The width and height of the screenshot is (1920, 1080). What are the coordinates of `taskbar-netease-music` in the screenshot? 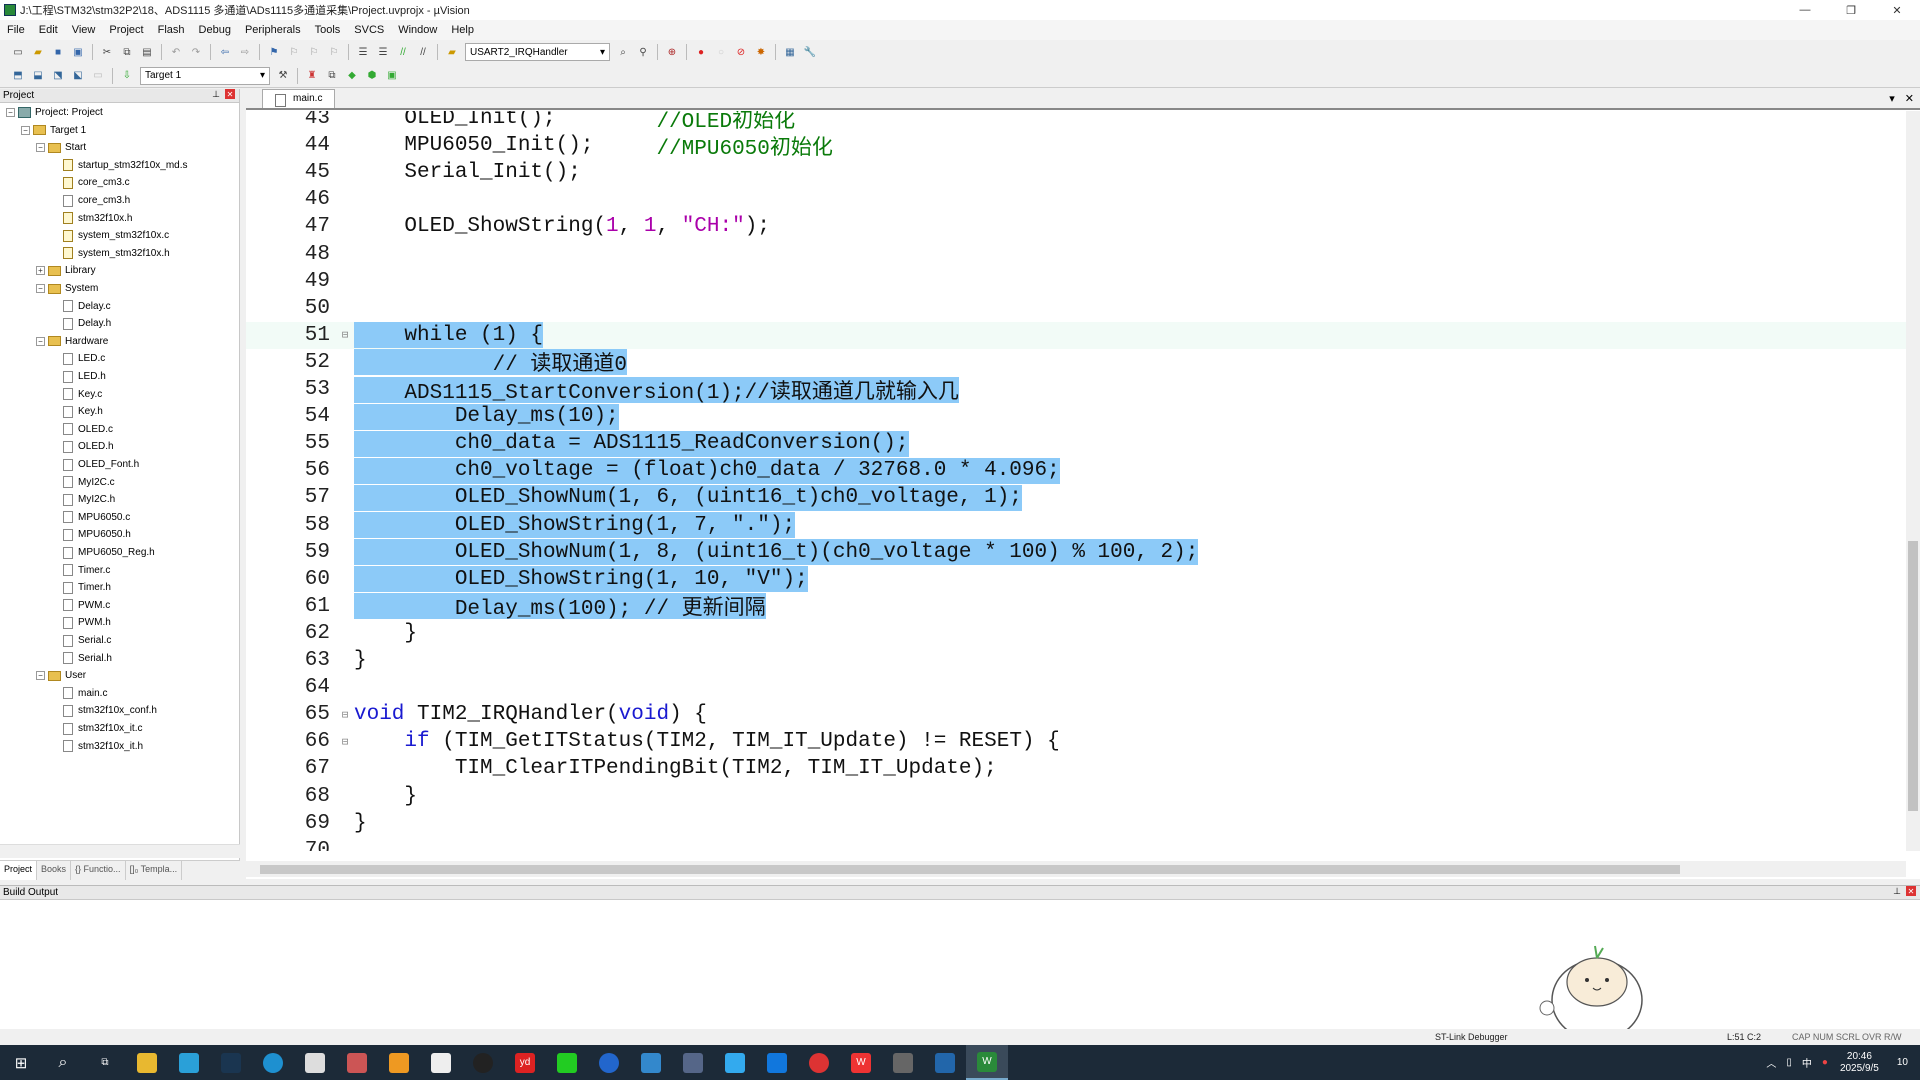 It's located at (819, 1062).